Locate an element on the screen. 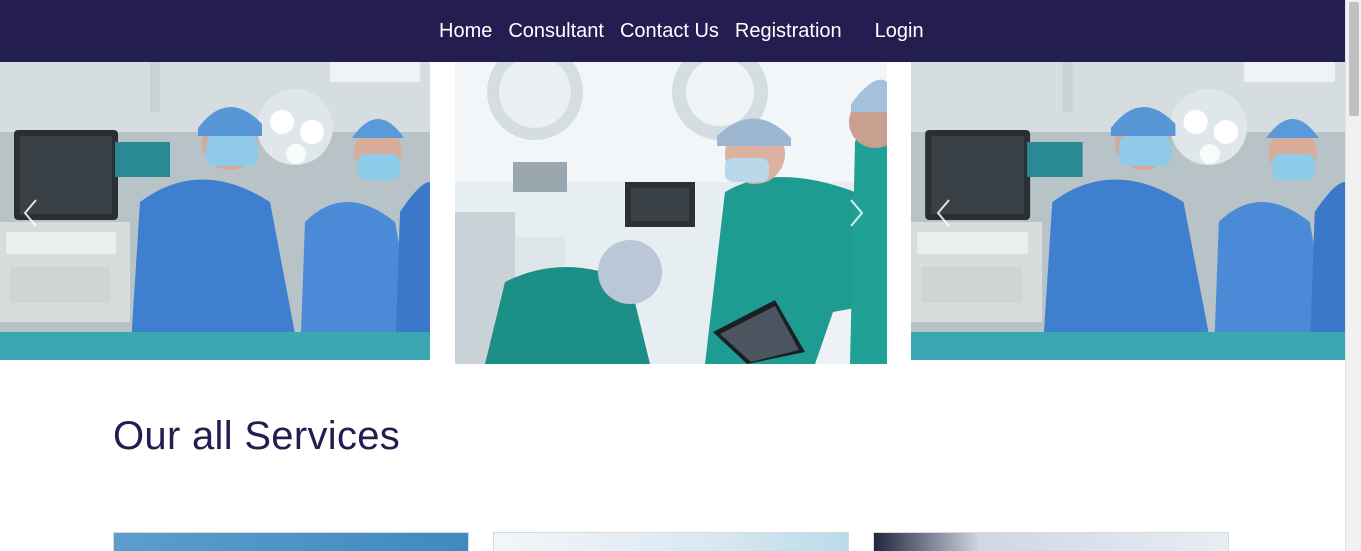  carousel-next-button is located at coordinates (857, 213).